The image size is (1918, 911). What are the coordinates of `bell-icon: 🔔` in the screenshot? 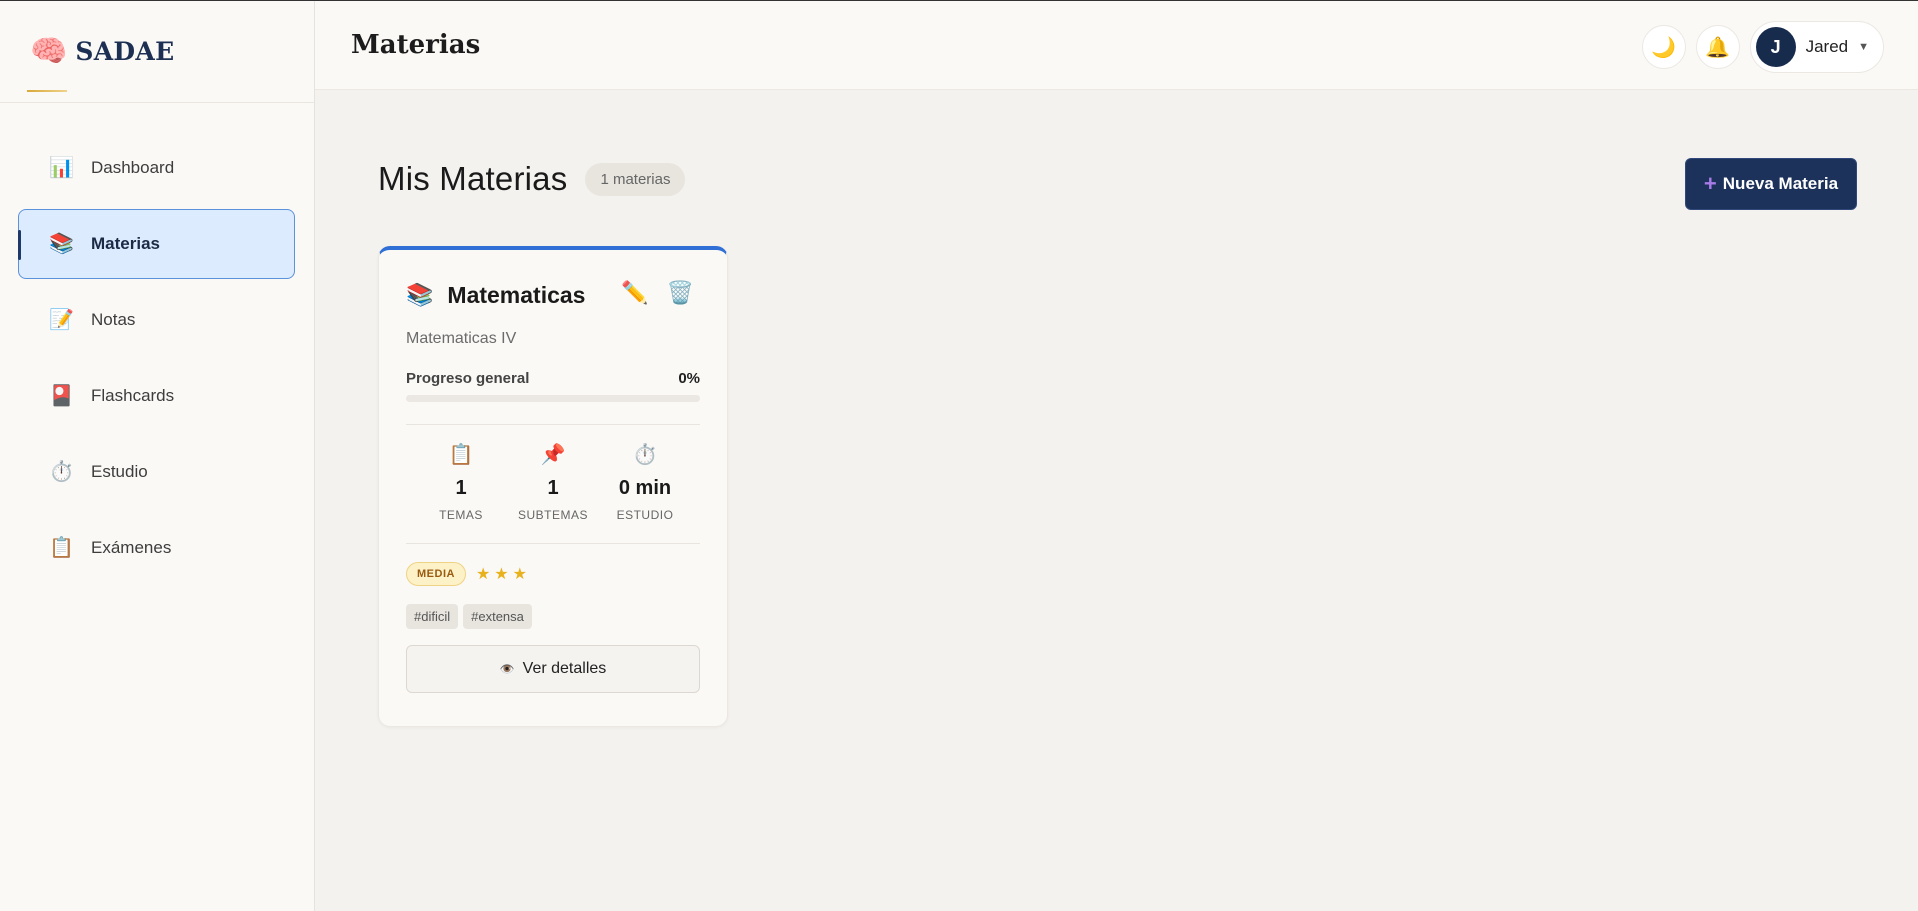 It's located at (1718, 47).